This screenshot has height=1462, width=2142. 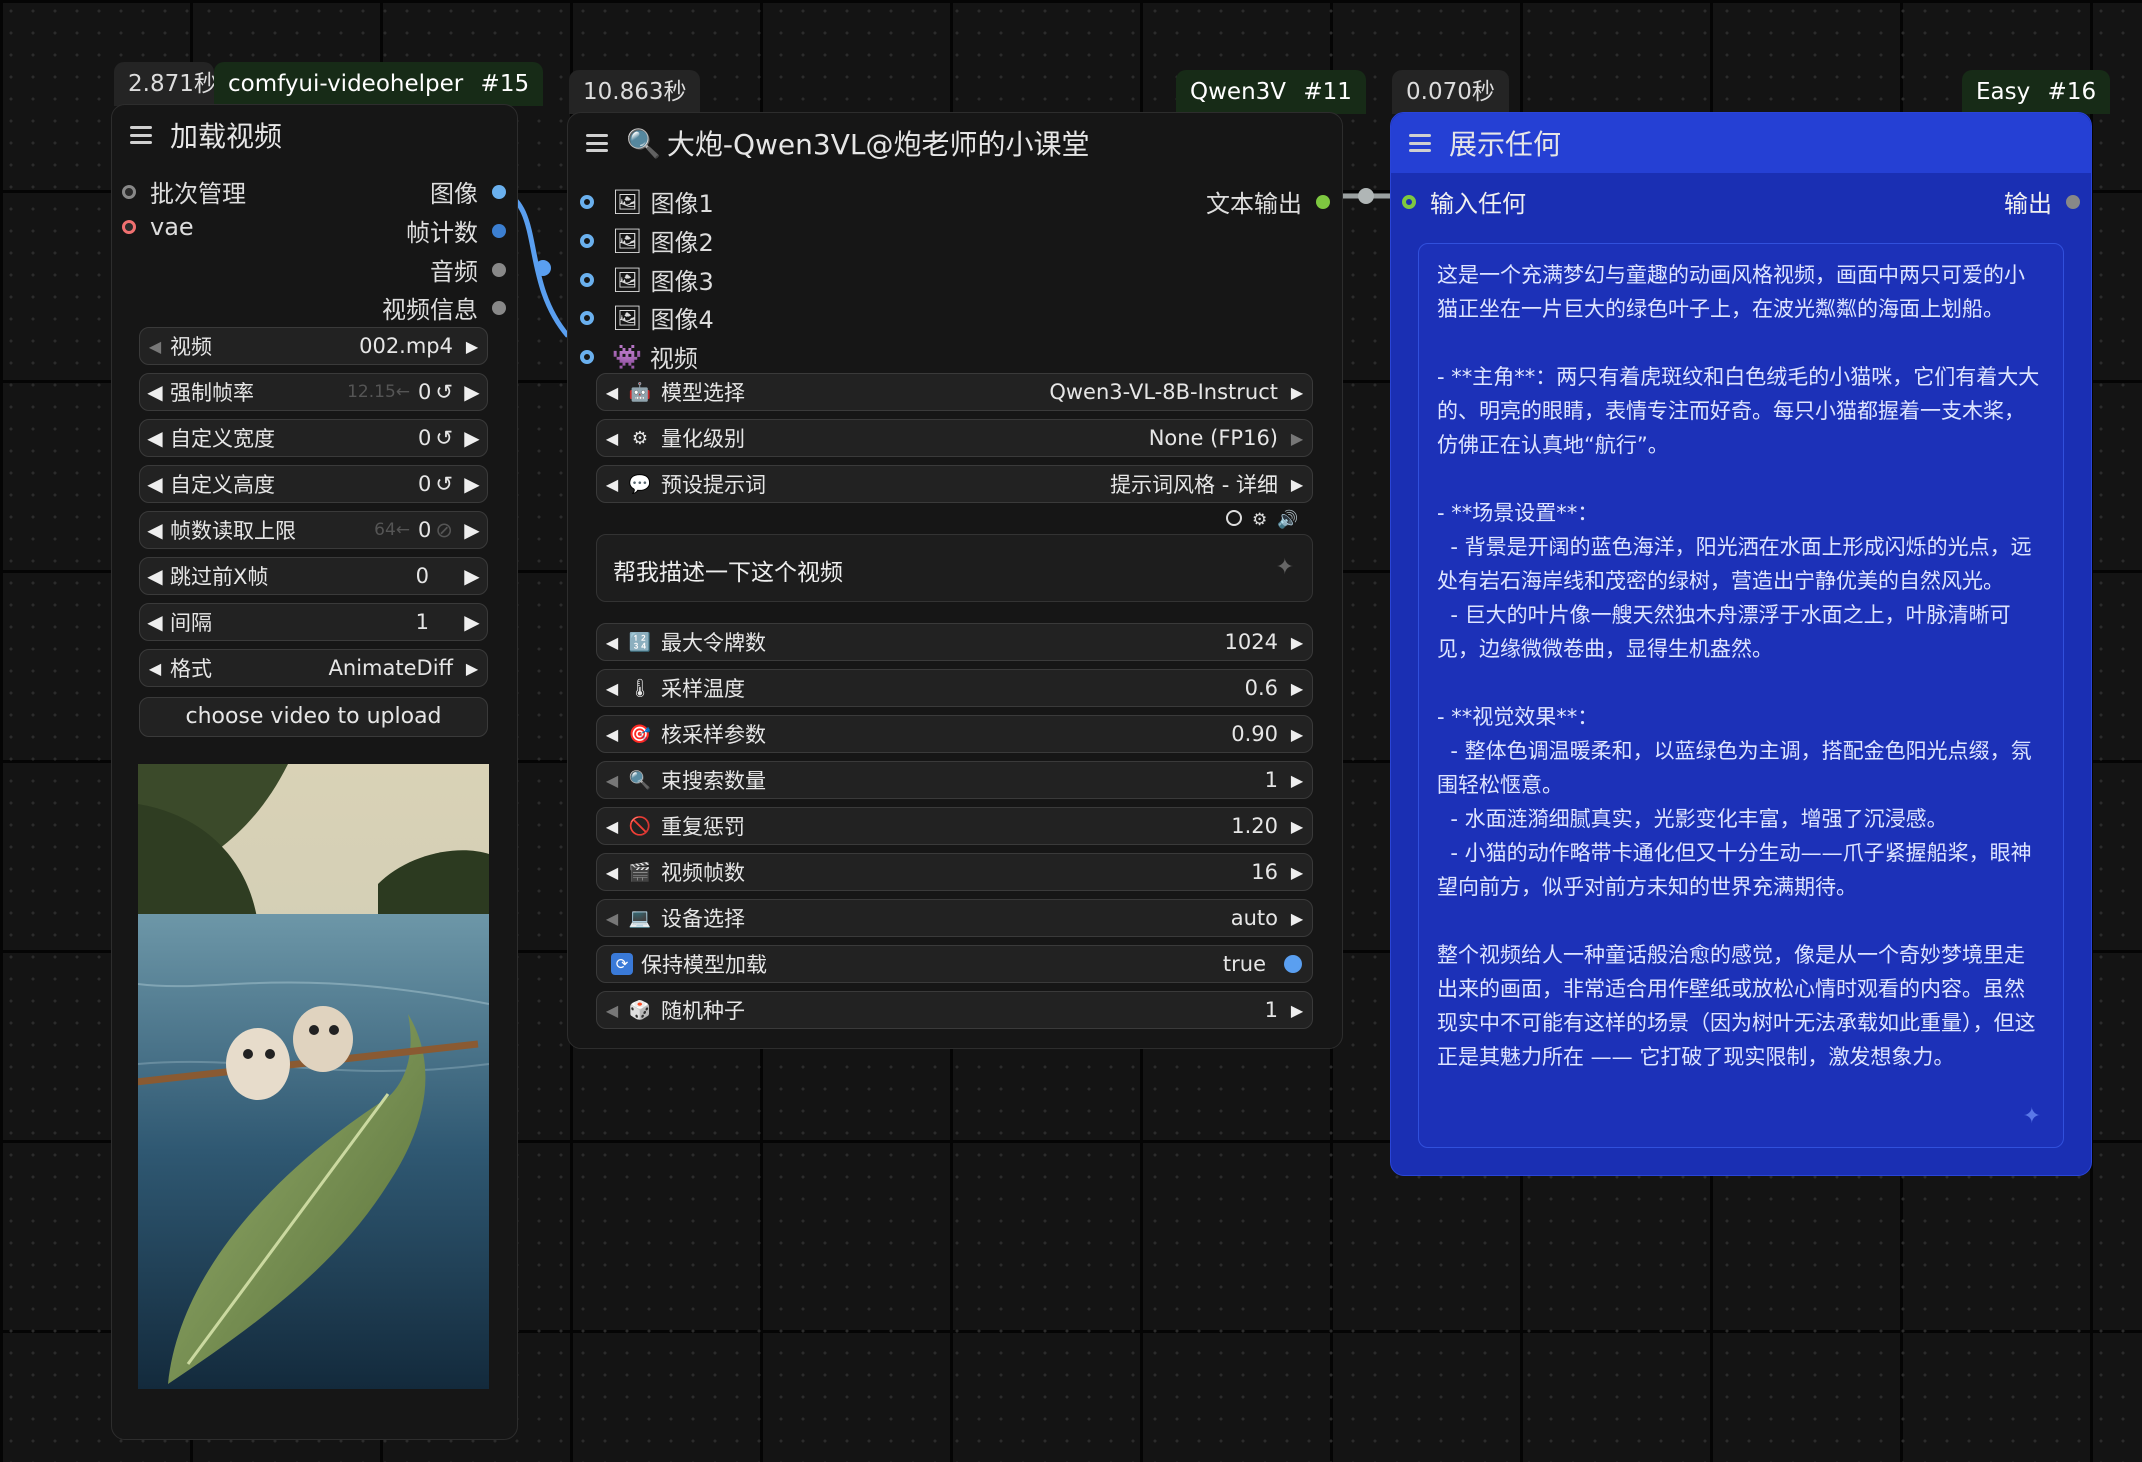 What do you see at coordinates (954, 392) in the screenshot?
I see `select-model: ◀ 🤖 模型选择 Qwen3-VL-8B-Instruct ▶` at bounding box center [954, 392].